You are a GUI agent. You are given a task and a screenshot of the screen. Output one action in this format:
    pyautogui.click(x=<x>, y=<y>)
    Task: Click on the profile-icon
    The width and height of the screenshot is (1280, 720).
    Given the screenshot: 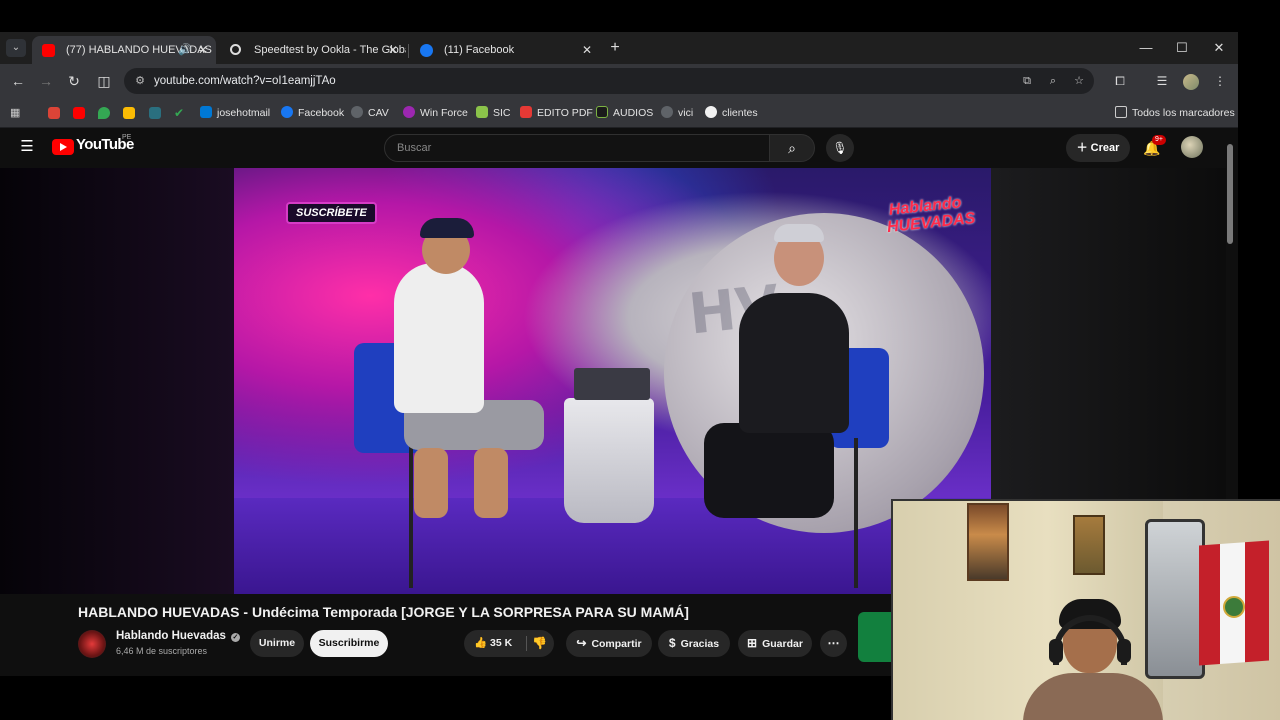 What is the action you would take?
    pyautogui.click(x=1191, y=82)
    